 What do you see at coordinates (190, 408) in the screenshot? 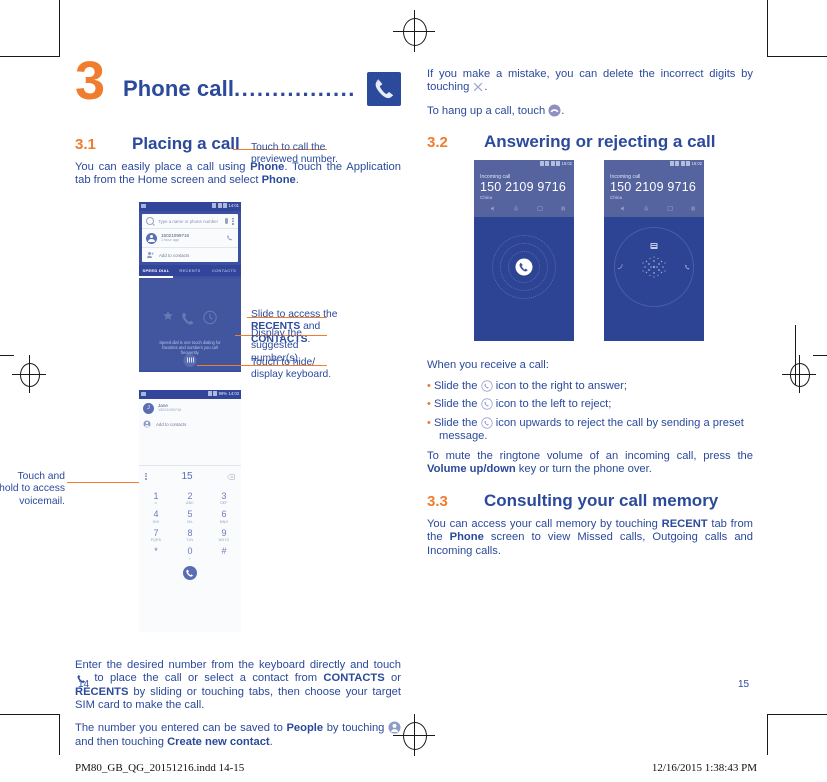
I see `suggested-contact-row: J Jane 15021099716` at bounding box center [190, 408].